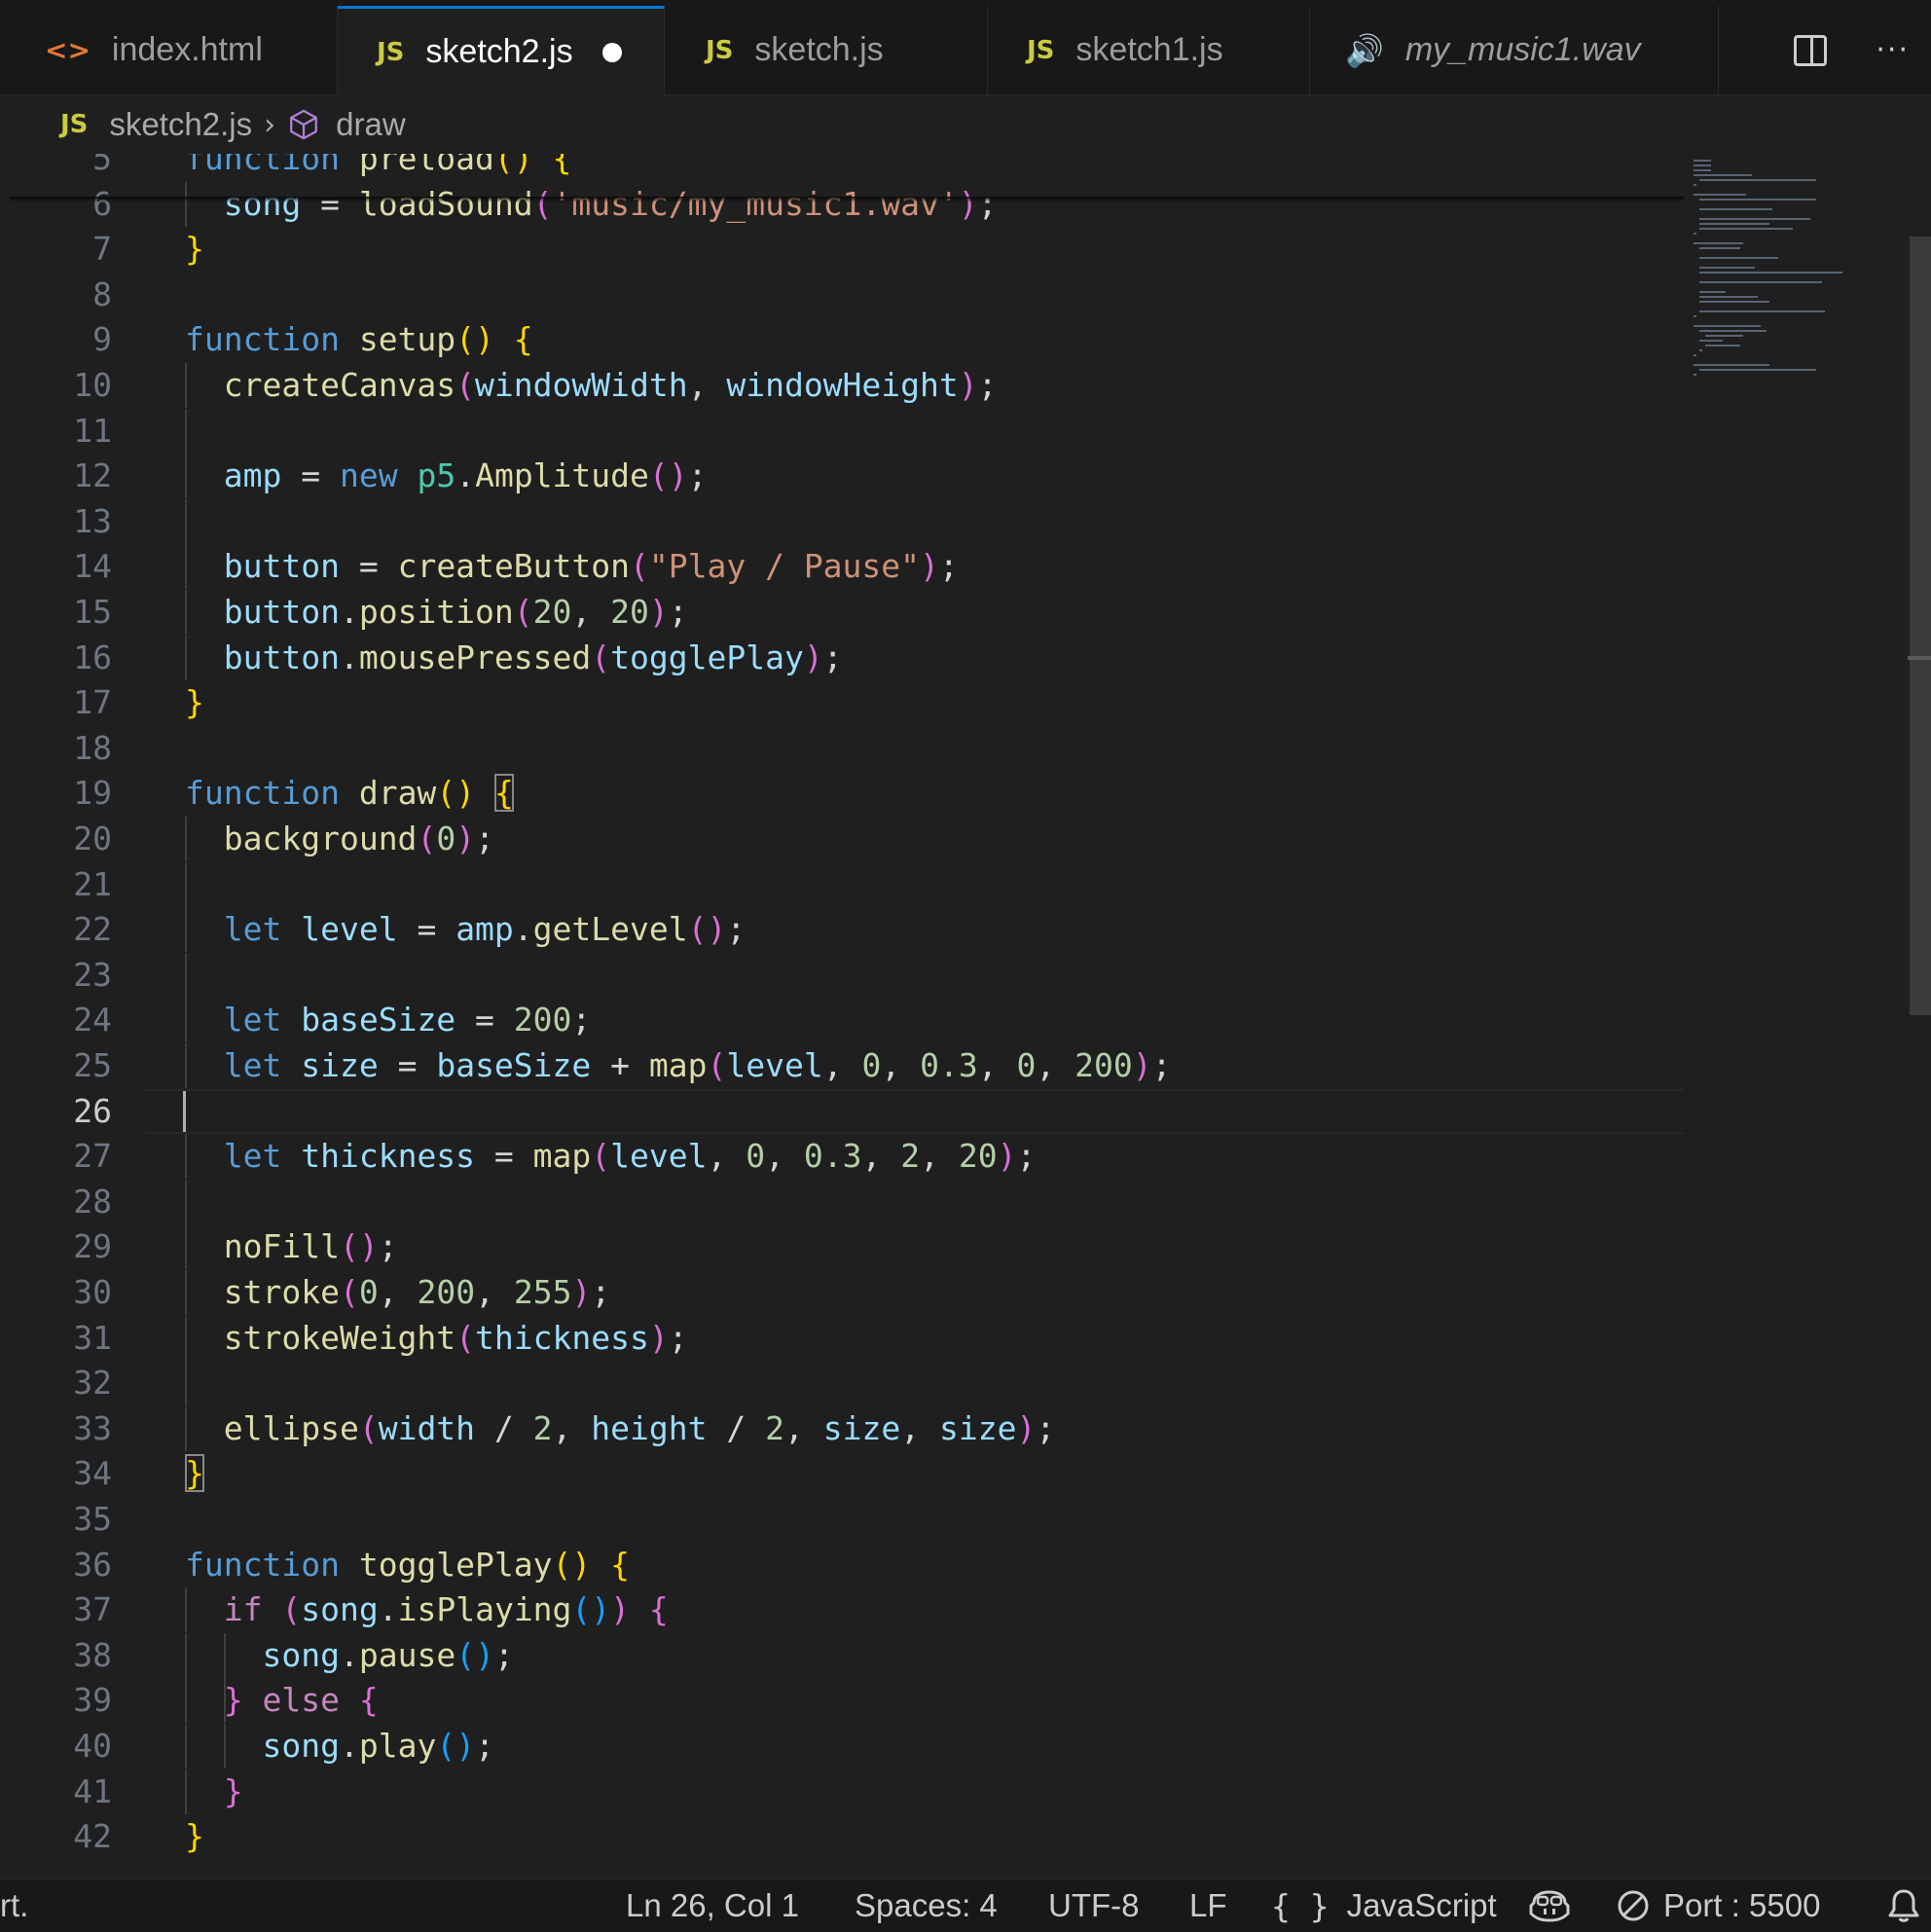 The height and width of the screenshot is (1932, 1931). What do you see at coordinates (842, 1701) in the screenshot?
I see `code-line: 39 } else {` at bounding box center [842, 1701].